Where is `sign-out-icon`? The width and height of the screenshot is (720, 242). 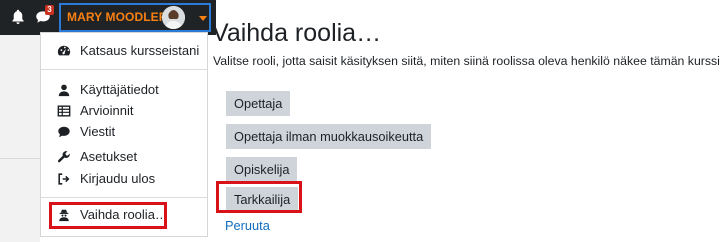
sign-out-icon is located at coordinates (64, 179).